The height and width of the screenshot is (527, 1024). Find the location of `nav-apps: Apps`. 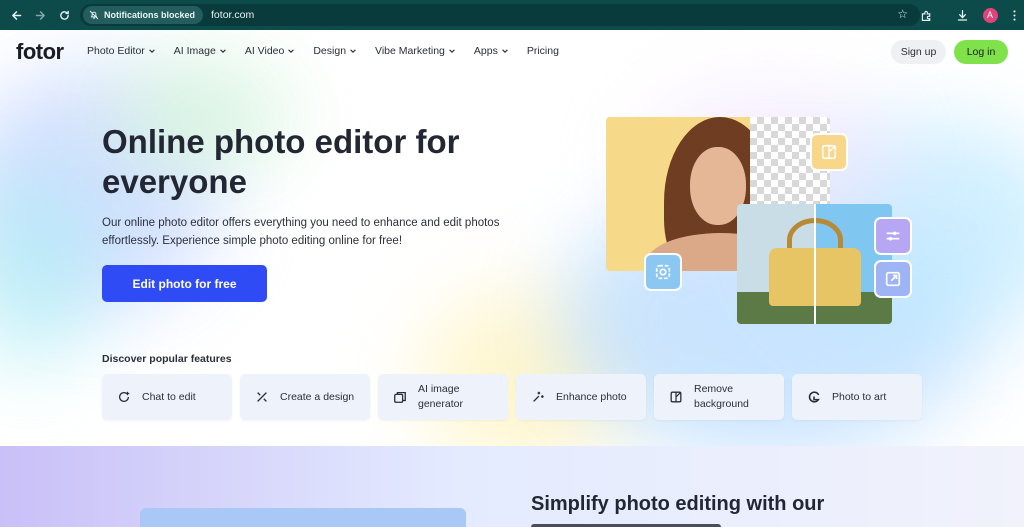

nav-apps: Apps is located at coordinates (491, 51).